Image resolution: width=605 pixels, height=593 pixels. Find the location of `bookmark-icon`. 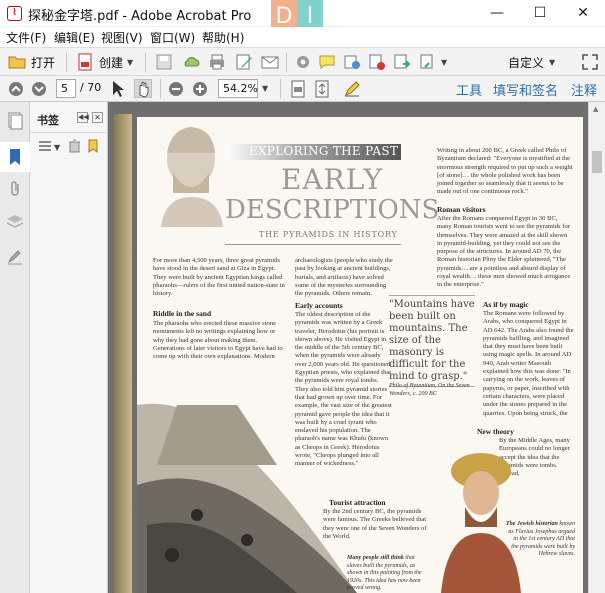

bookmark-icon is located at coordinates (15, 157).